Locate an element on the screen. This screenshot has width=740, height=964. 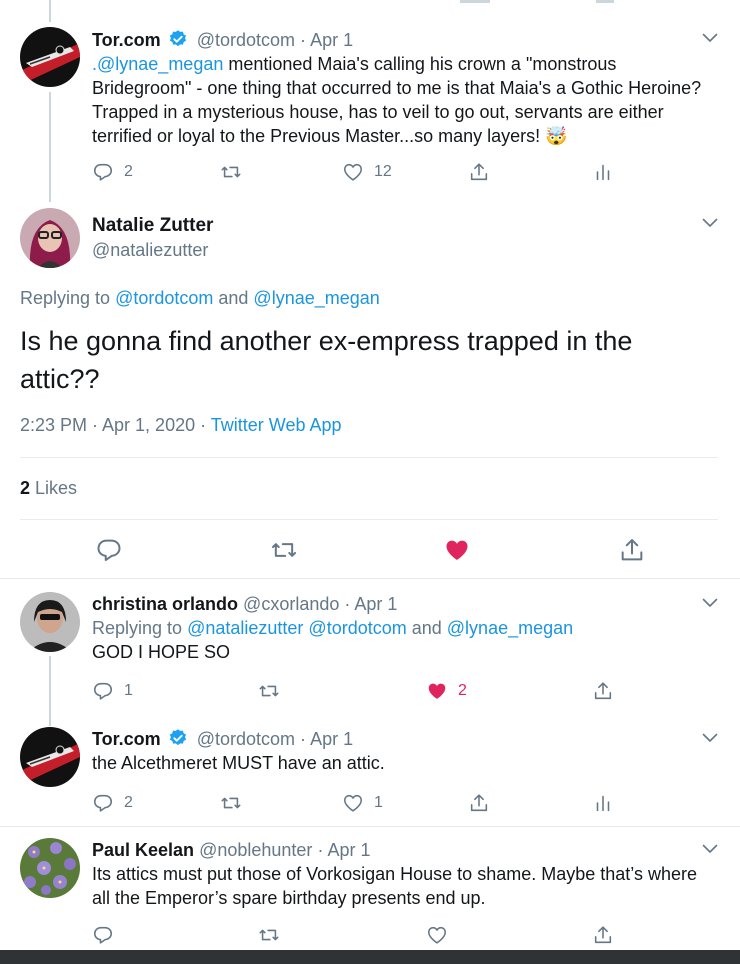
display-name: christina orlando is located at coordinates (165, 604).